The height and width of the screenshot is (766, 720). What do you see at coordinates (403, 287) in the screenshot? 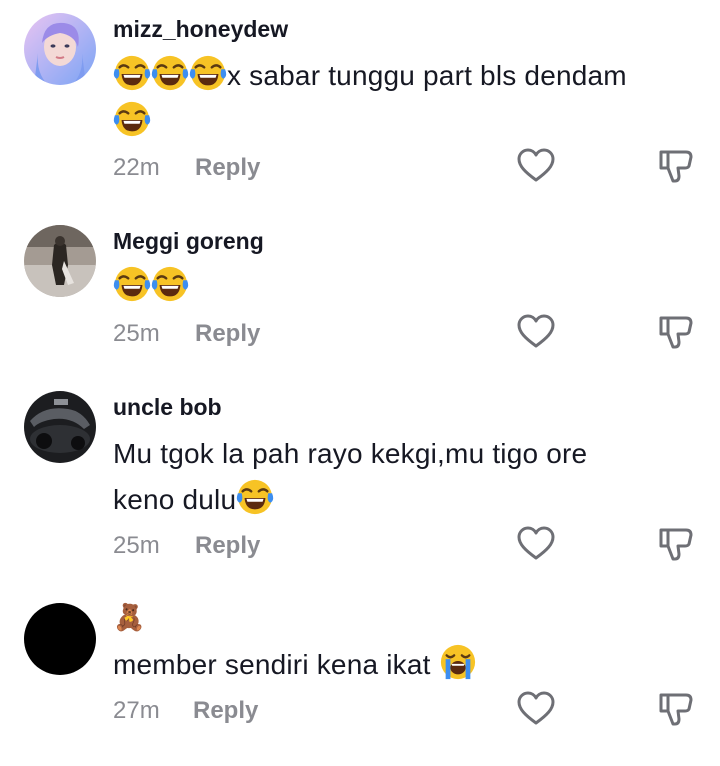
I see `comment-text` at bounding box center [403, 287].